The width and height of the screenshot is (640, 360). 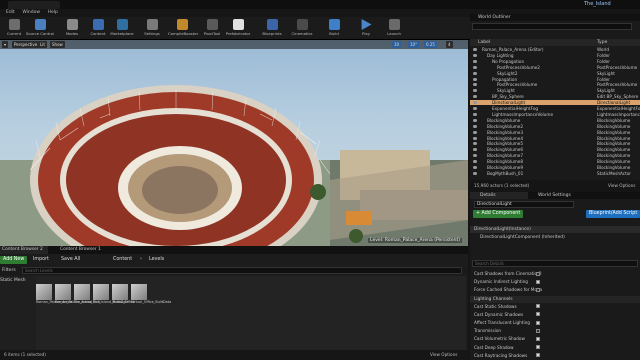 What do you see at coordinates (555, 49) in the screenshot?
I see `outliner-row: Roman_Palace_Arena (Editor) World` at bounding box center [555, 49].